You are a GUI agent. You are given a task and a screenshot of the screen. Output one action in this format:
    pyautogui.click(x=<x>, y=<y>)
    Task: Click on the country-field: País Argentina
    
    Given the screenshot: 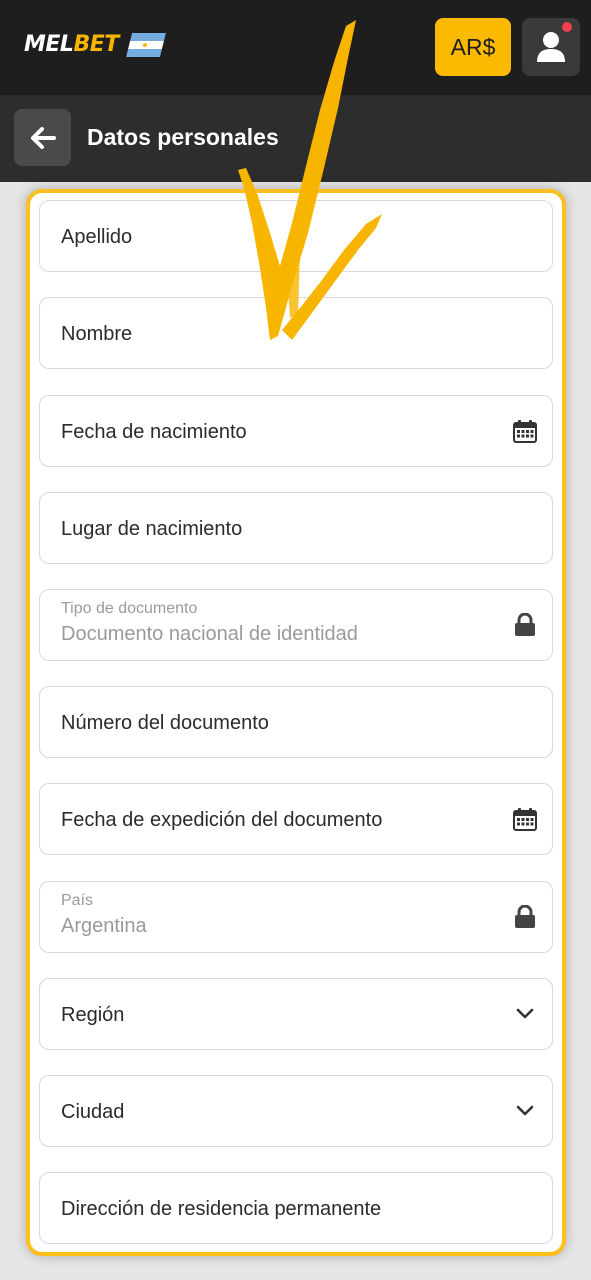 What is the action you would take?
    pyautogui.click(x=296, y=917)
    